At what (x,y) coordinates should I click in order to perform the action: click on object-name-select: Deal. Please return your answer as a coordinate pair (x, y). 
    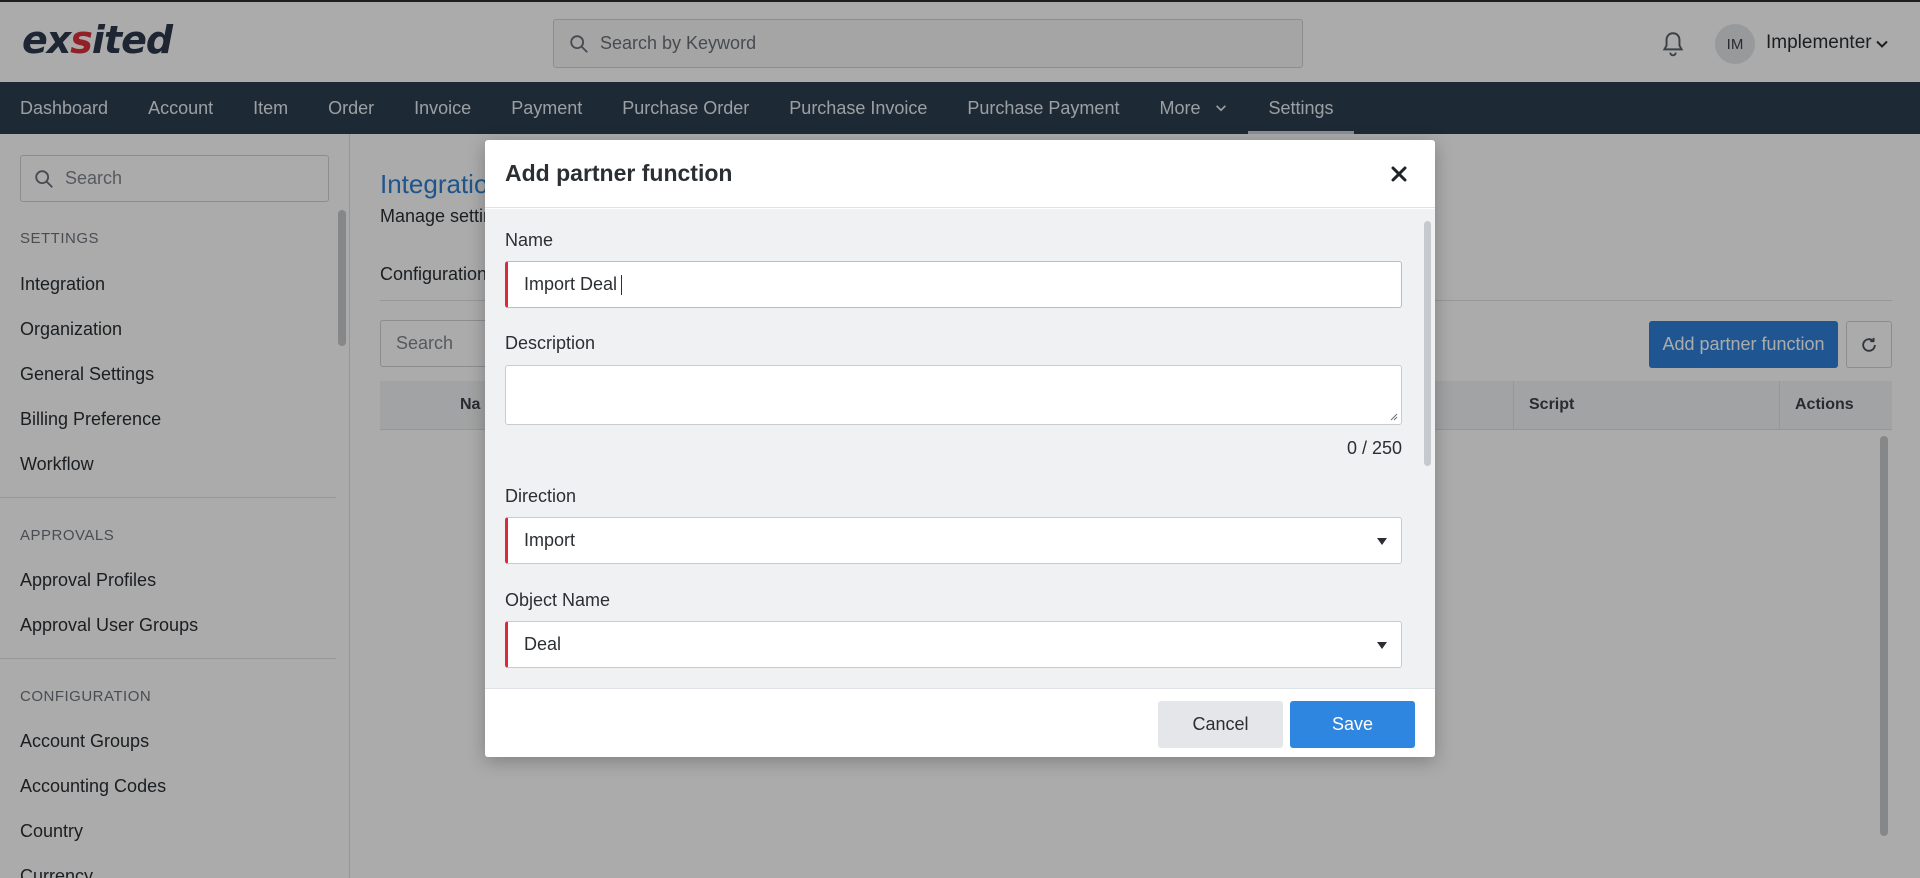
    Looking at the image, I should click on (953, 644).